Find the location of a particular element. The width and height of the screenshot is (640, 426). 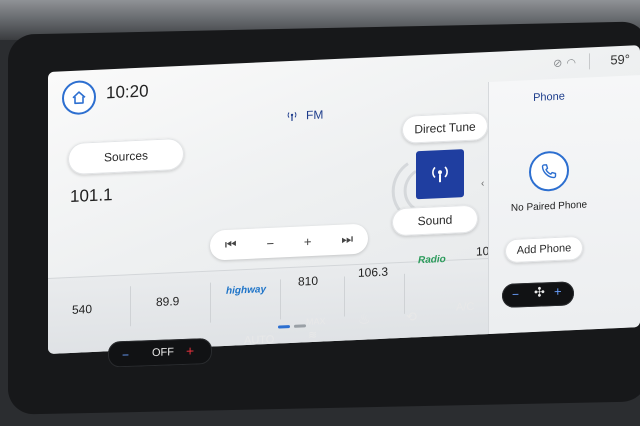

tune-down-button: − is located at coordinates (270, 242).